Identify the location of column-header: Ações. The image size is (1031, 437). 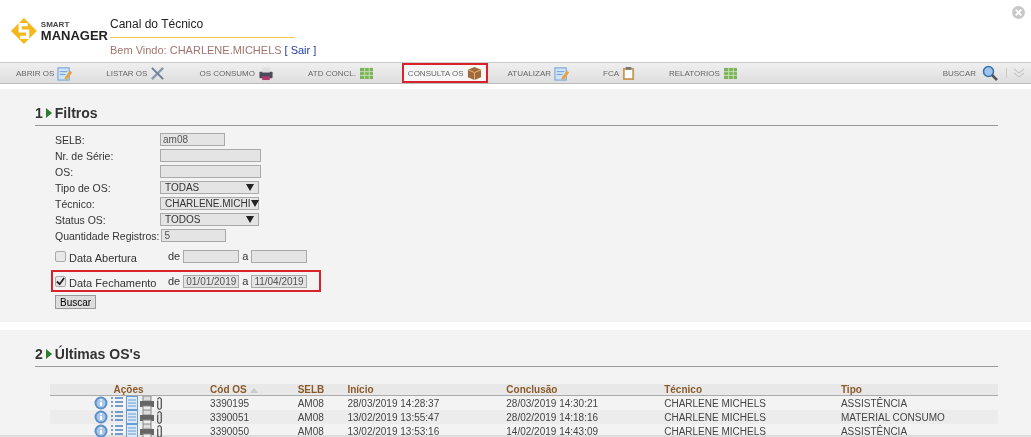
(129, 390).